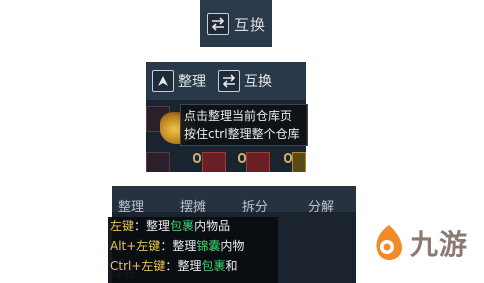 This screenshot has height=283, width=484. I want to click on tab-stall: 摆摊, so click(193, 205).